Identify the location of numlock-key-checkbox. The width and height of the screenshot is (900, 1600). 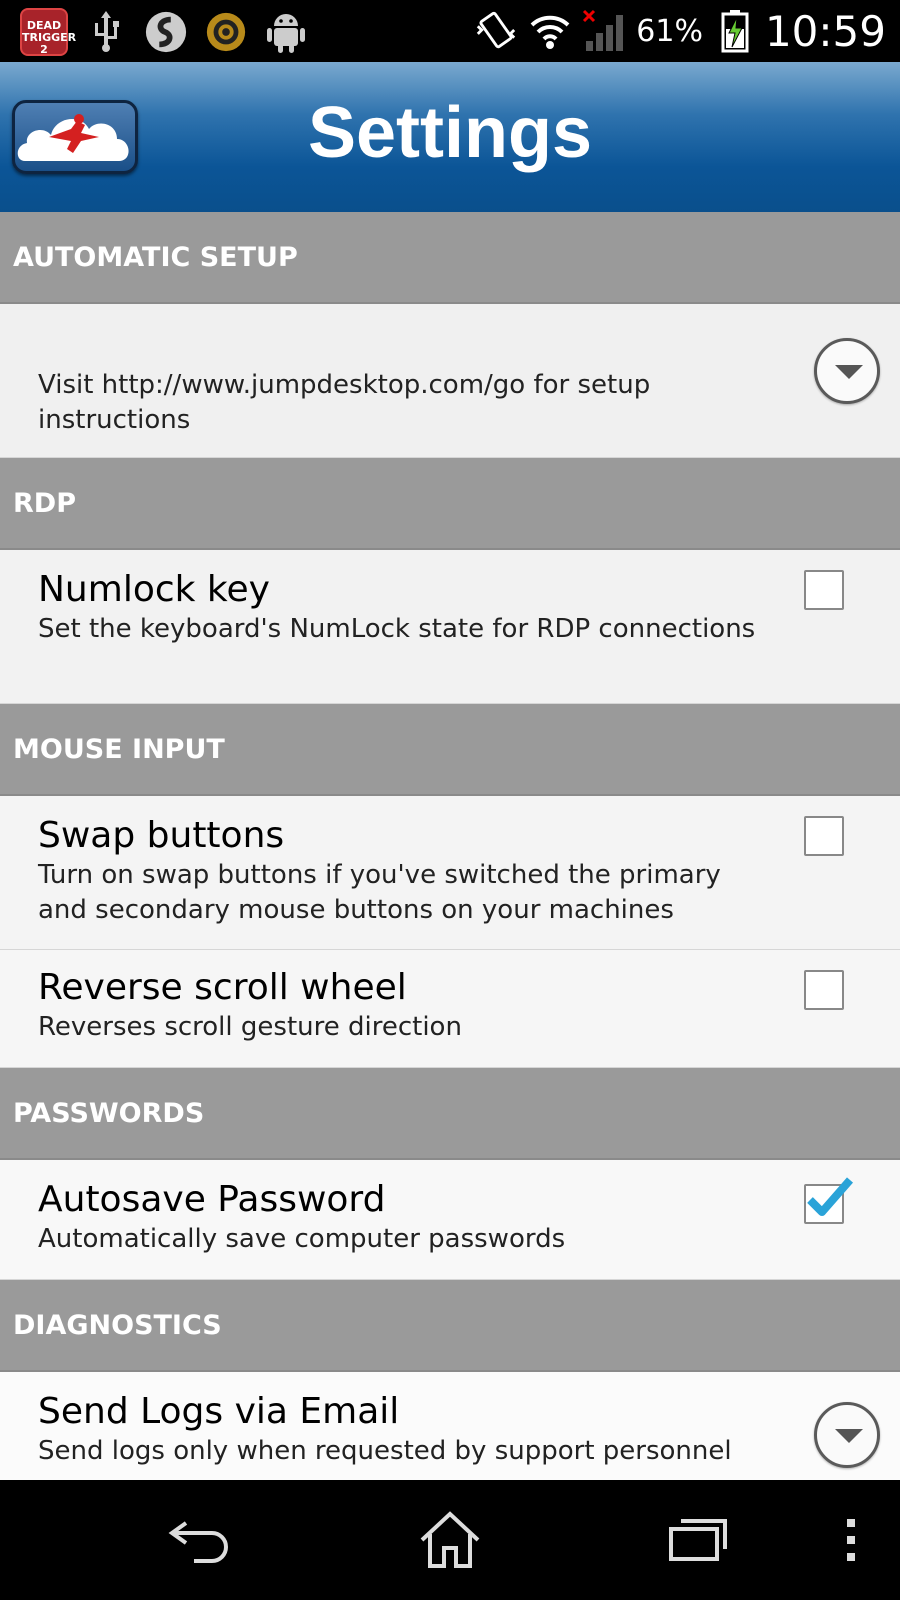
(824, 590).